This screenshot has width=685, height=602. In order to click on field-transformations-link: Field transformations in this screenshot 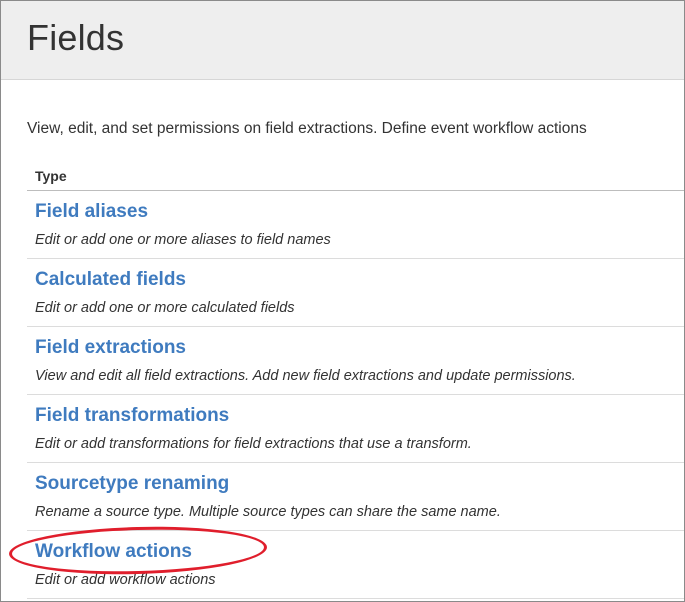, I will do `click(132, 416)`.